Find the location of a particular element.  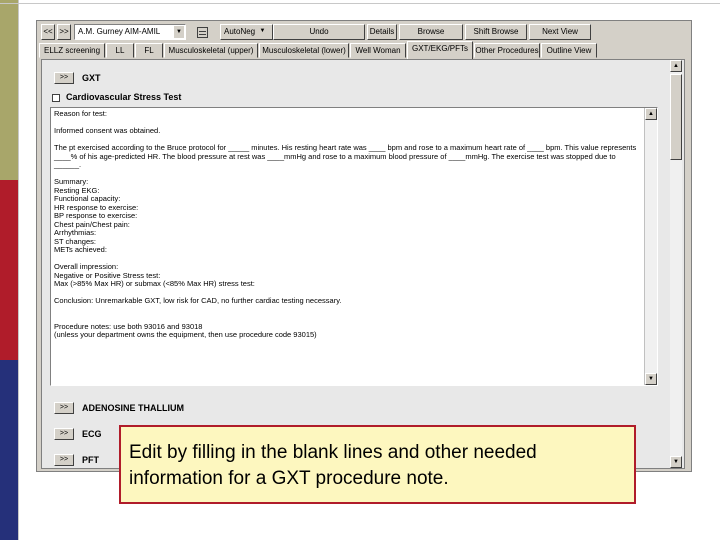

browse-label: Browse is located at coordinates (431, 31).